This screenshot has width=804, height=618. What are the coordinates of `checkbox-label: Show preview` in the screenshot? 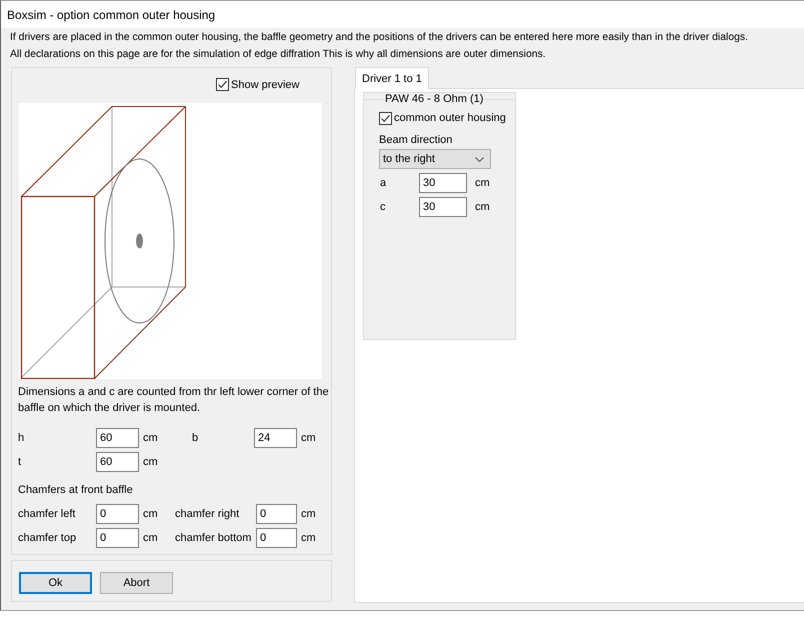 It's located at (265, 85).